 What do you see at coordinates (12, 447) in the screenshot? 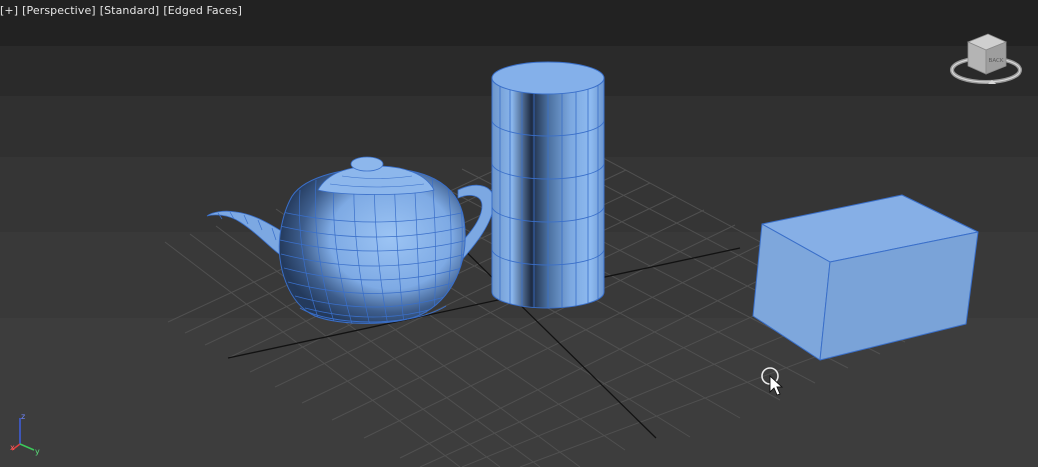
I see `axis-x-label: x` at bounding box center [12, 447].